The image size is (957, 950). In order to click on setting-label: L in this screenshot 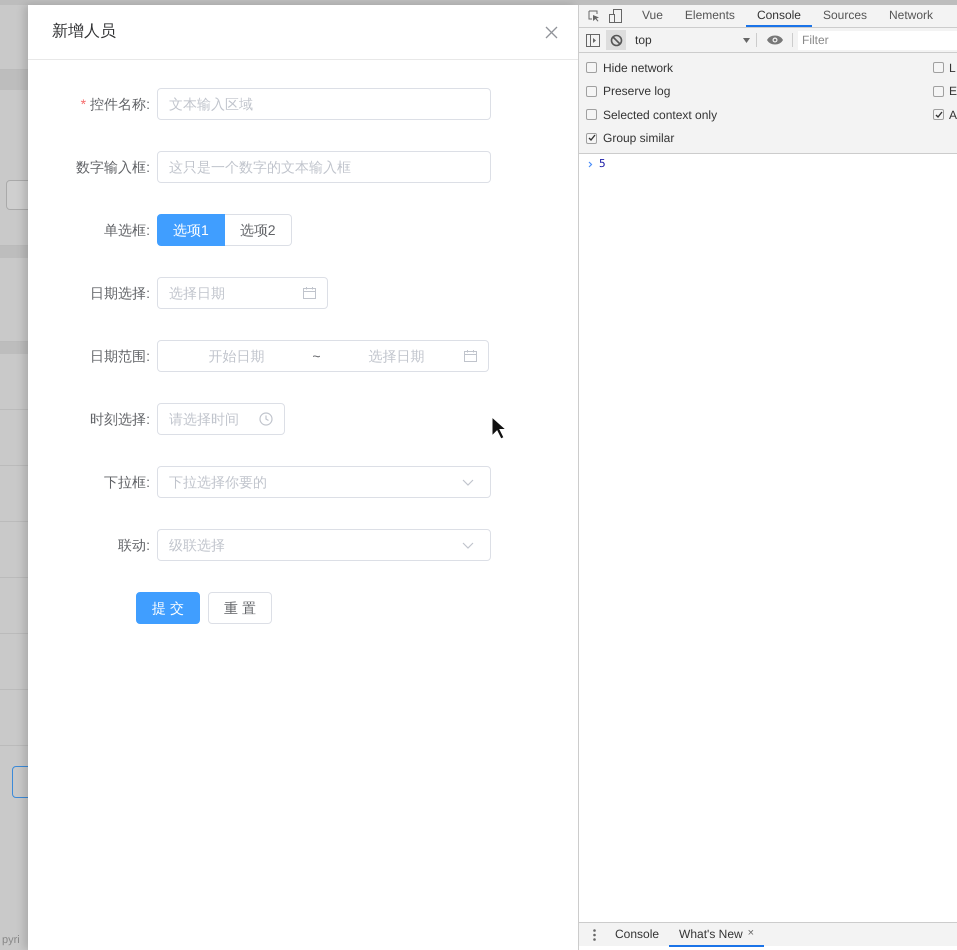, I will do `click(952, 68)`.